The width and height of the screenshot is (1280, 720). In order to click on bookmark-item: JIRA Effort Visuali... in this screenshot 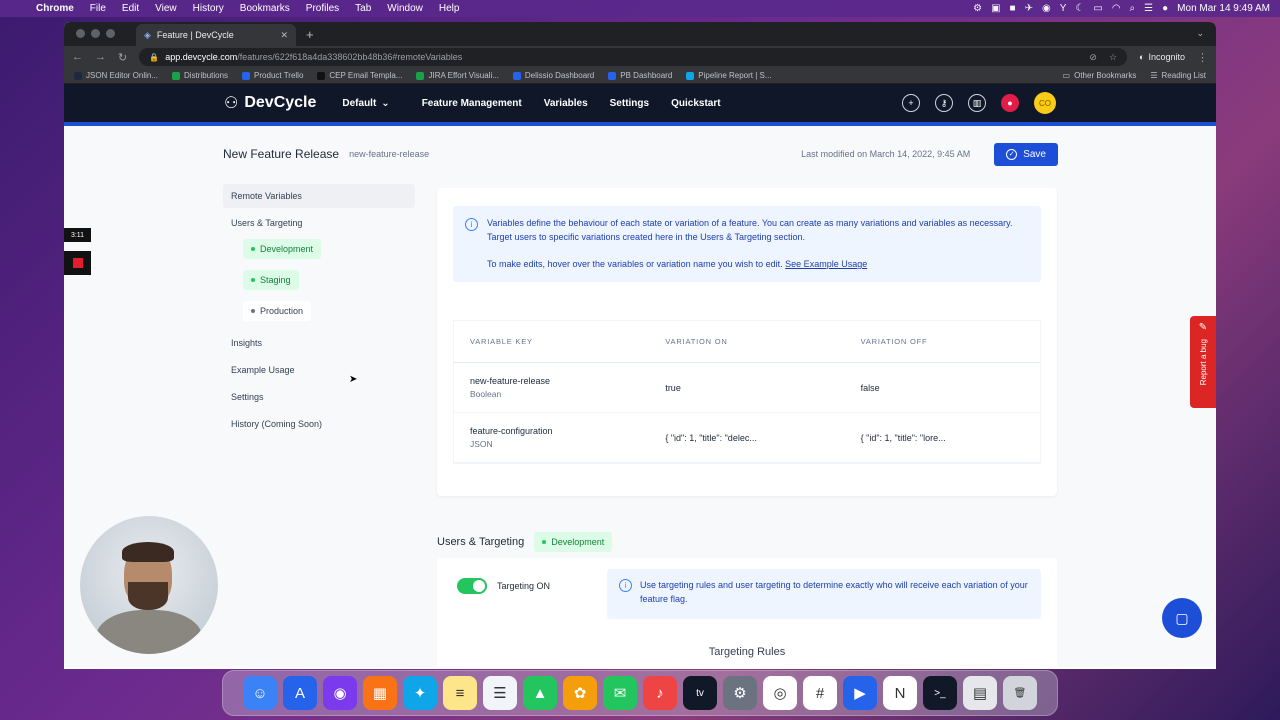, I will do `click(457, 75)`.